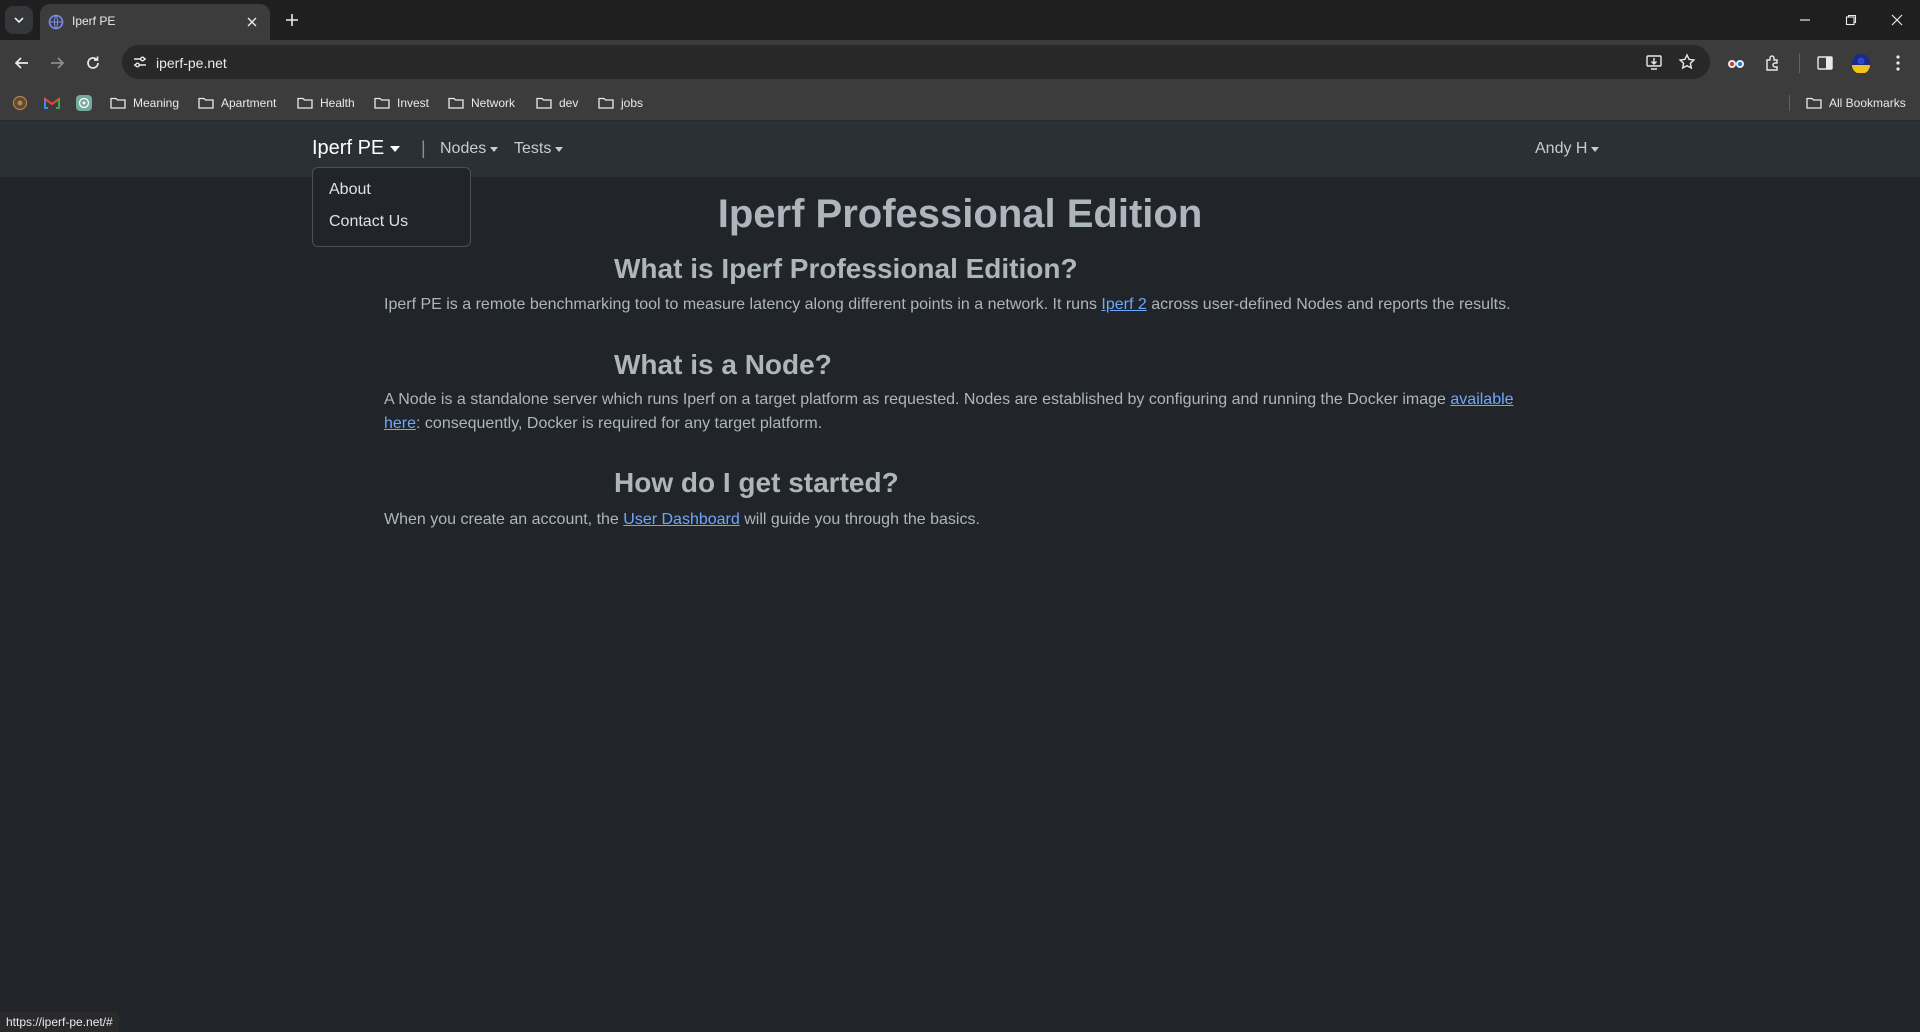 This screenshot has height=1032, width=1920. What do you see at coordinates (59, 1022) in the screenshot?
I see `status-bar-url: https://iperf-pe.net/#` at bounding box center [59, 1022].